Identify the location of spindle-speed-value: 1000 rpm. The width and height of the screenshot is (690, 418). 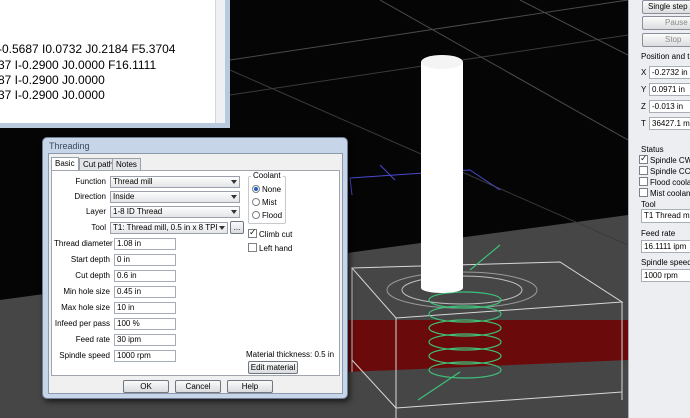
(665, 275).